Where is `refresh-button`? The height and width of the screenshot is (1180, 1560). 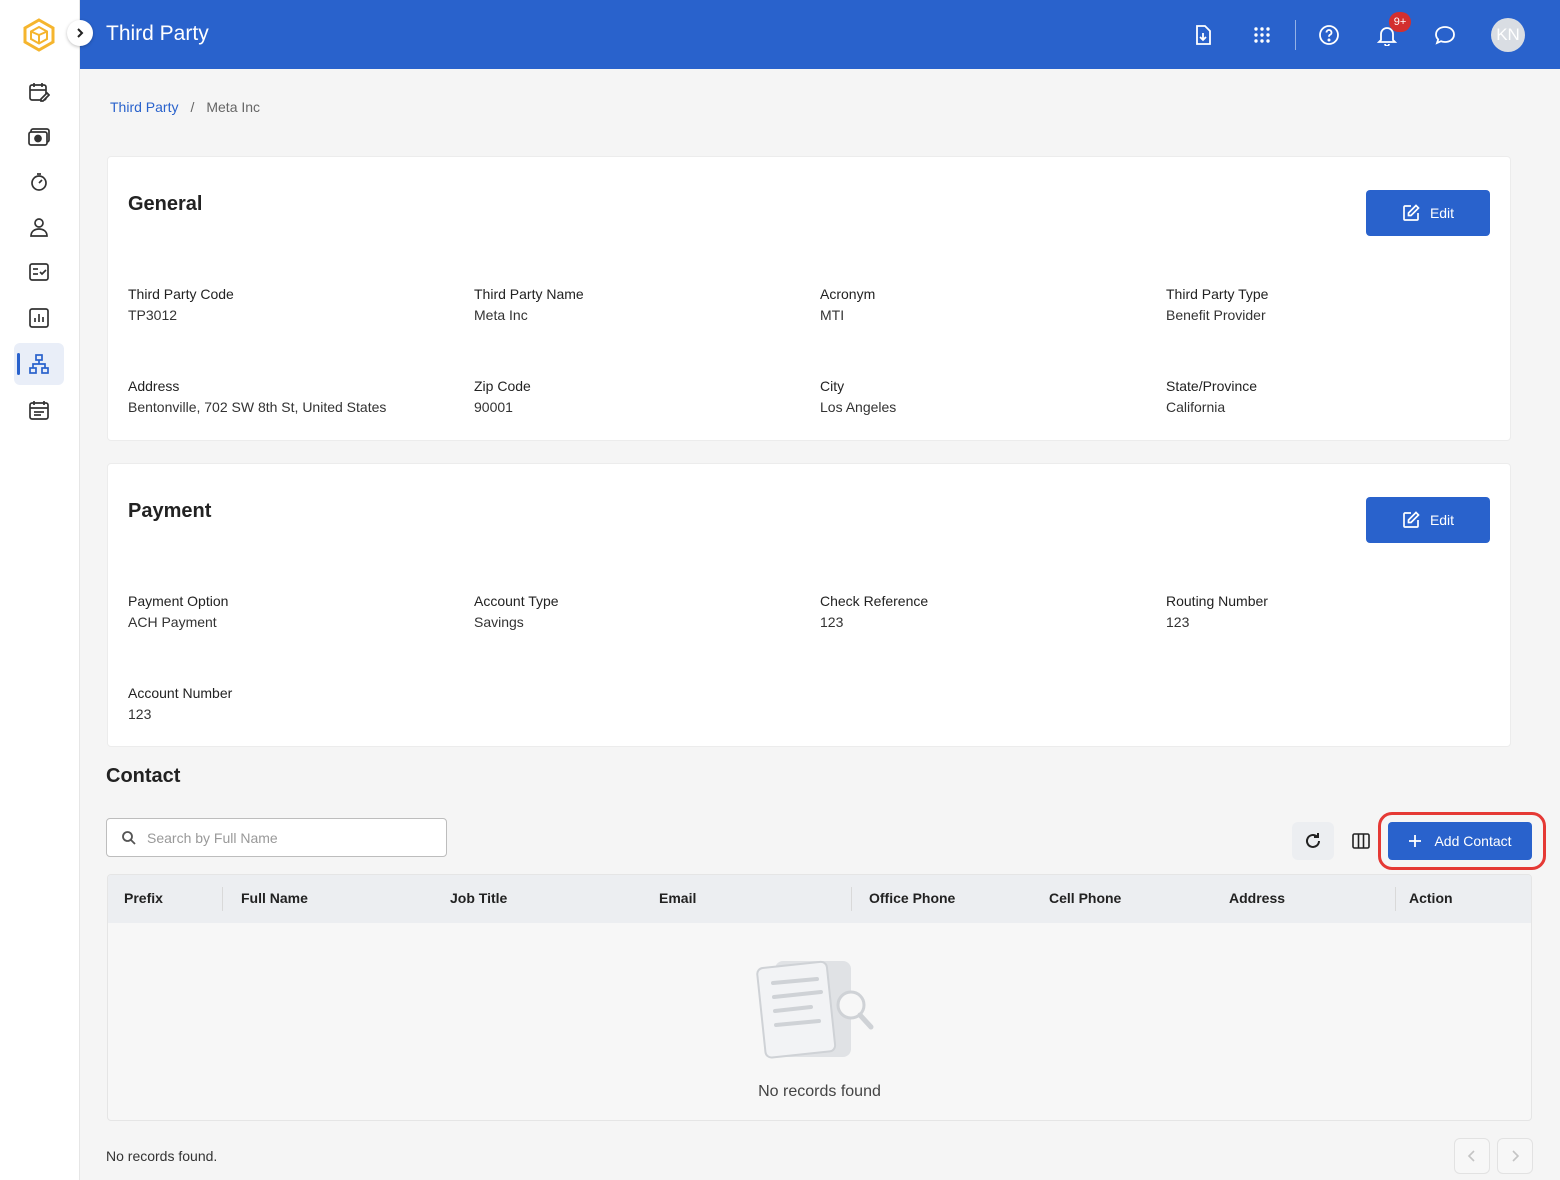 refresh-button is located at coordinates (1313, 841).